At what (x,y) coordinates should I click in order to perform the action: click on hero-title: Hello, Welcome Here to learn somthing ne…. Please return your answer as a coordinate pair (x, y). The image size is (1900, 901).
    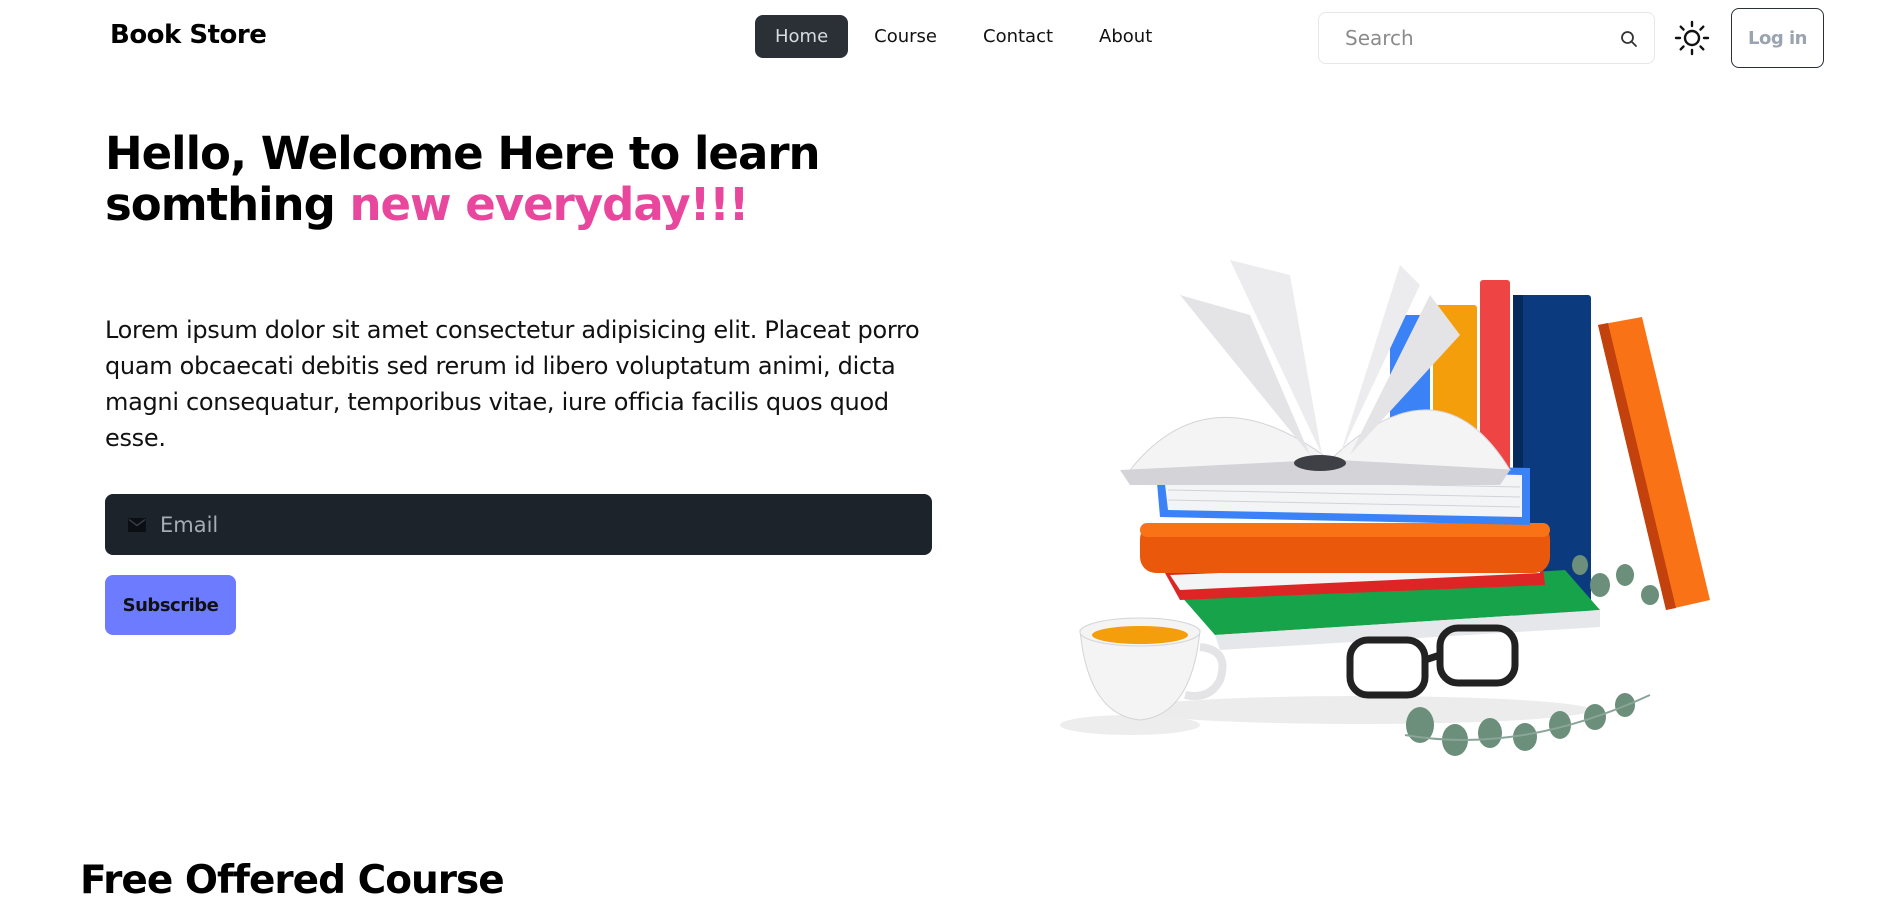
    Looking at the image, I should click on (505, 179).